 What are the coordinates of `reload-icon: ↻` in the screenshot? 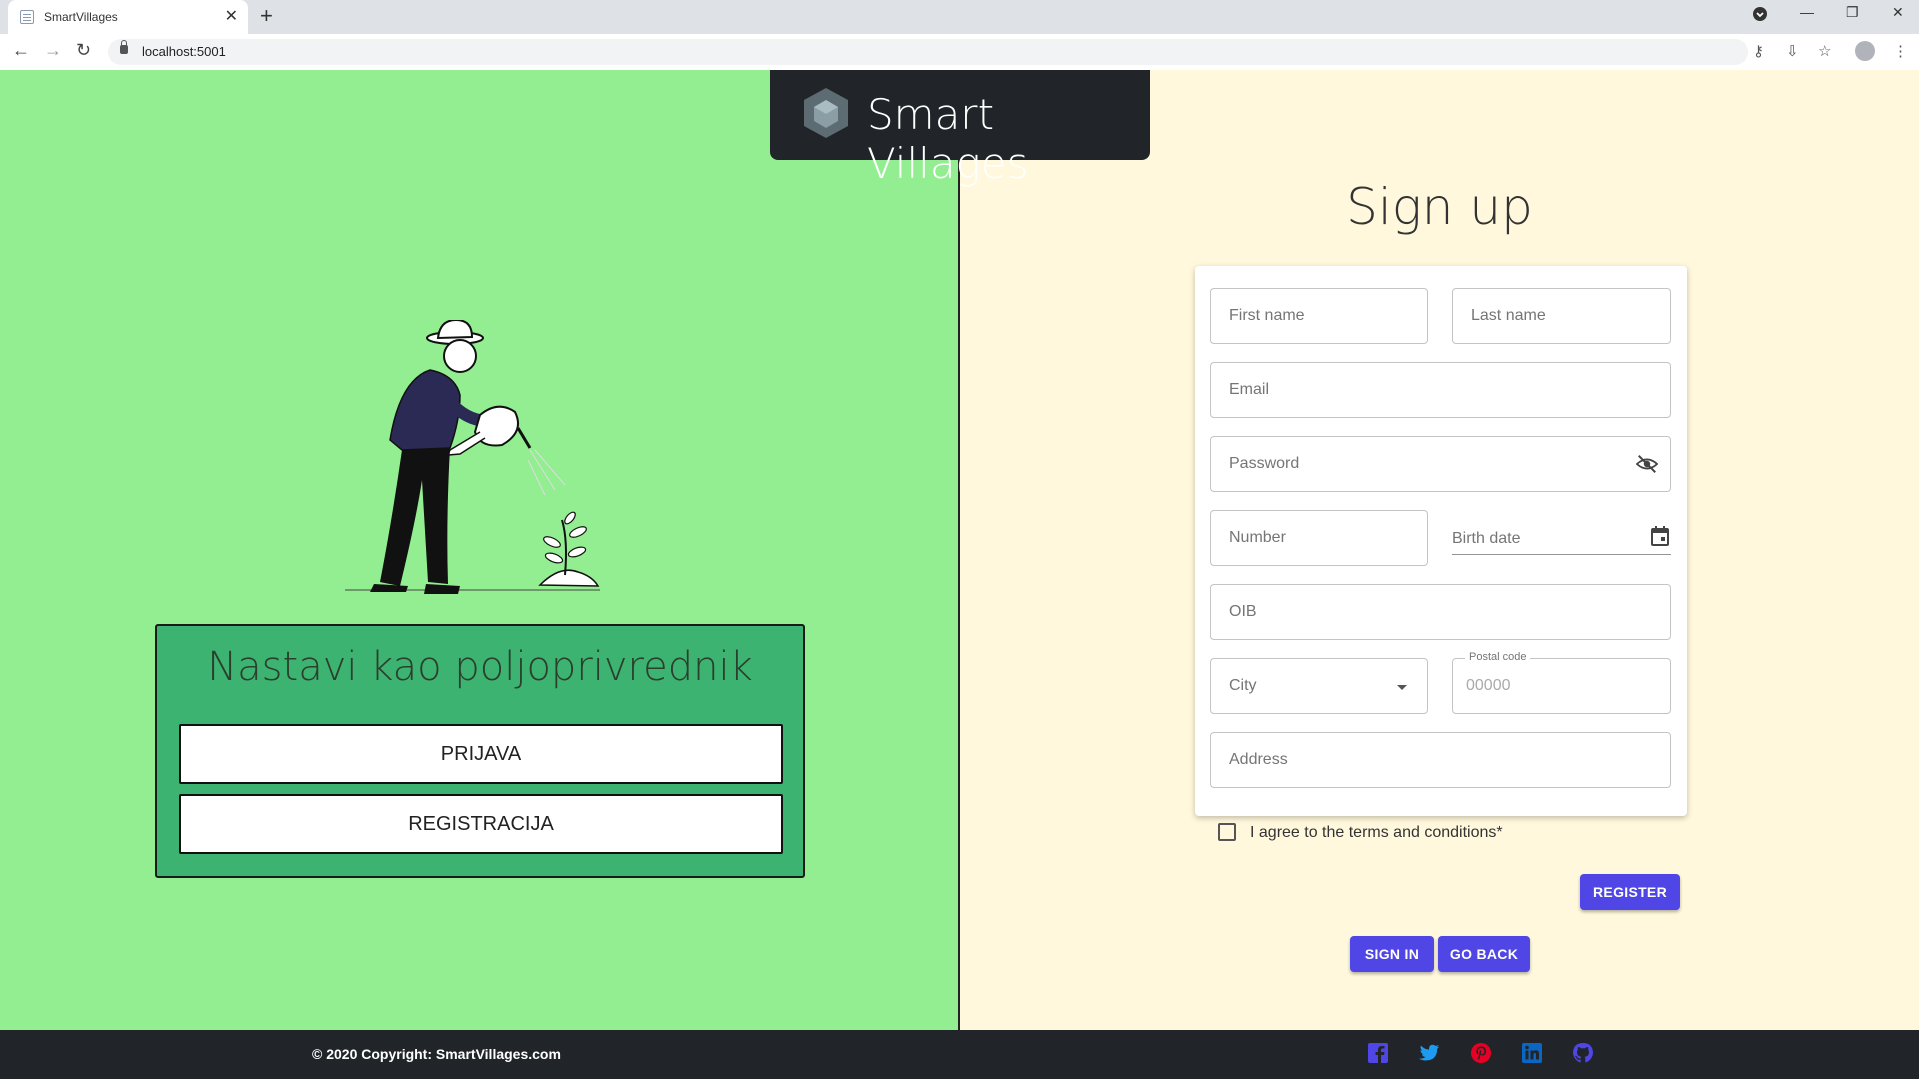 It's located at (83, 50).